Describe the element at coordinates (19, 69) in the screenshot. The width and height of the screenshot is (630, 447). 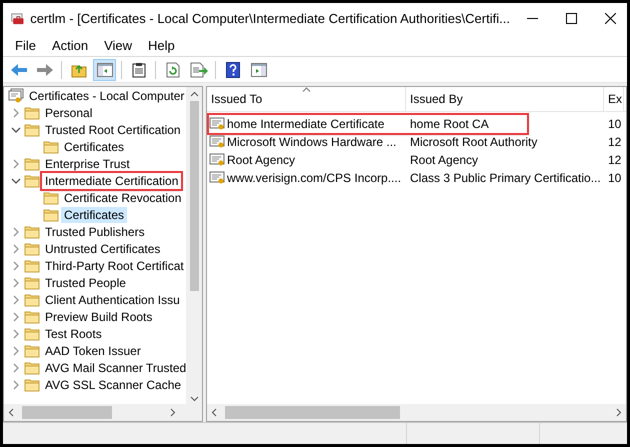
I see `back-arrow-icon` at that location.